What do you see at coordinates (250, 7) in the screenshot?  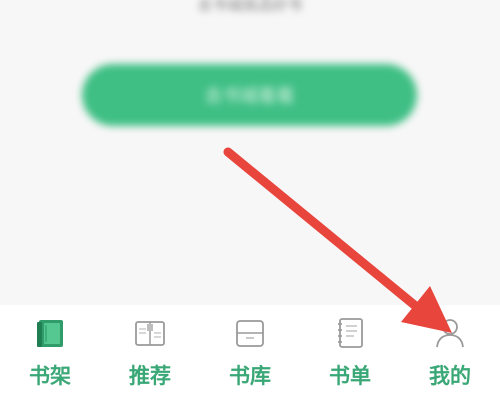 I see `hint-line-2: 去书城挑选好书` at bounding box center [250, 7].